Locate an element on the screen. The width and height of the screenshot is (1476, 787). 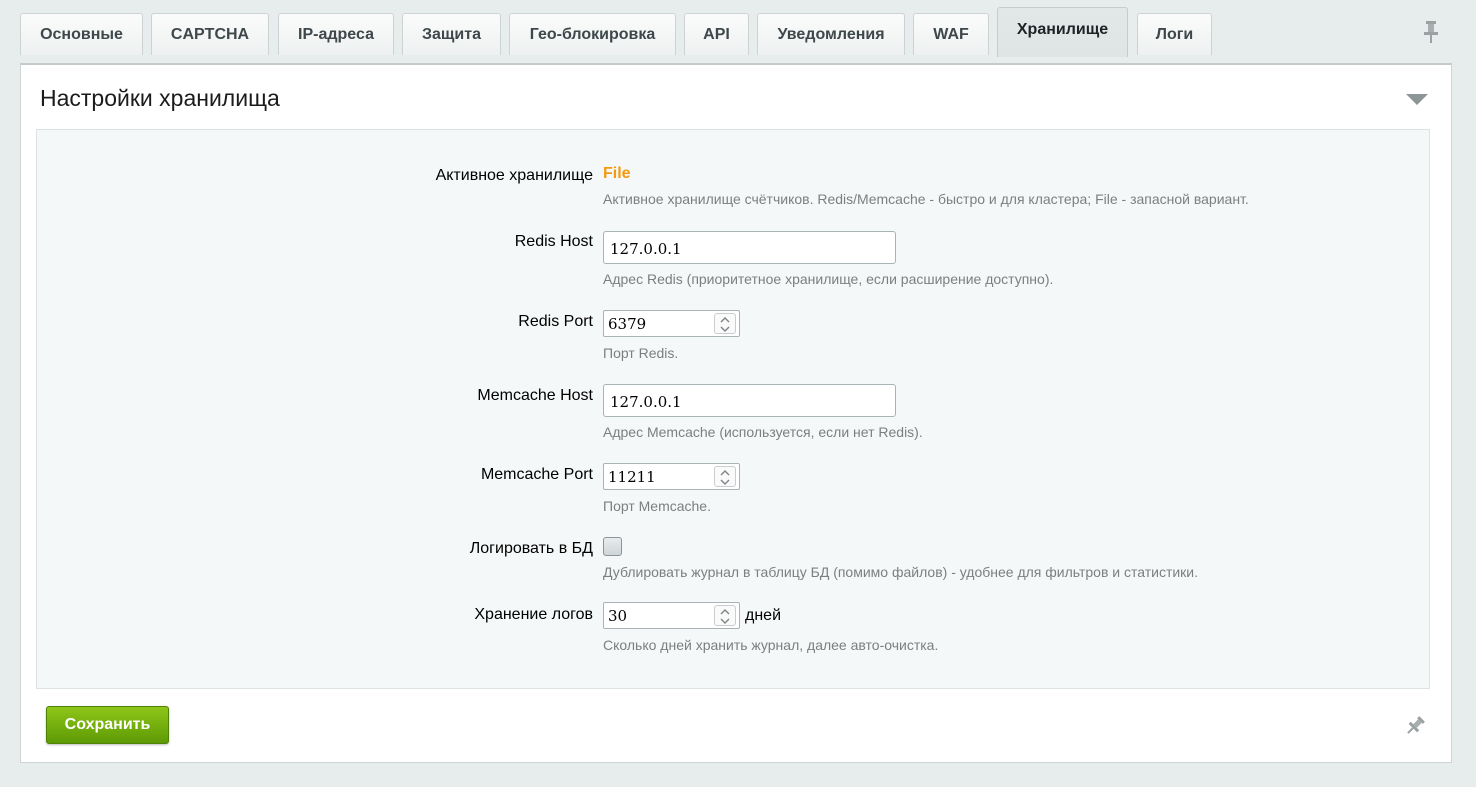
memcache-port-input: 11211 is located at coordinates (671, 476).